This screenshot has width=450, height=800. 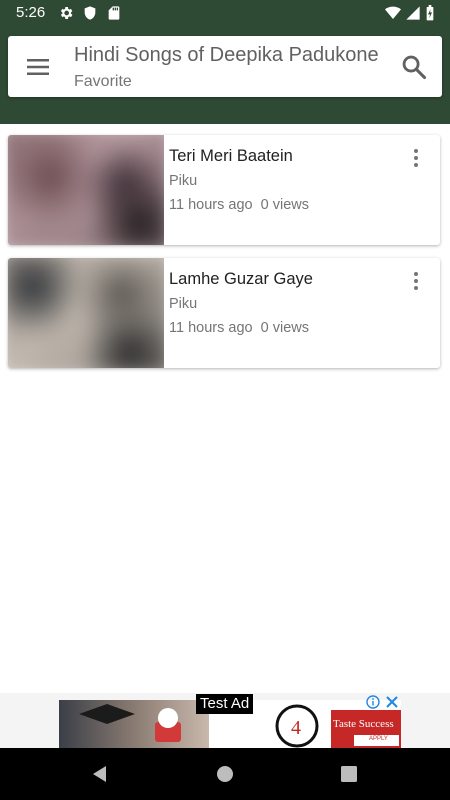 What do you see at coordinates (413, 13) in the screenshot?
I see `signal-icon` at bounding box center [413, 13].